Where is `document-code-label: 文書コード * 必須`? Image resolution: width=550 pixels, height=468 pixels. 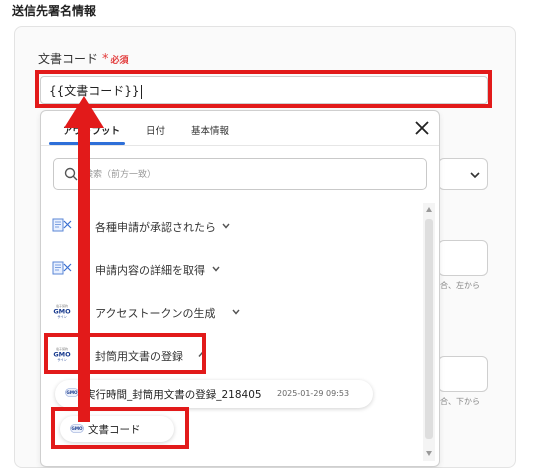 document-code-label: 文書コード * 必須 is located at coordinates (83, 58).